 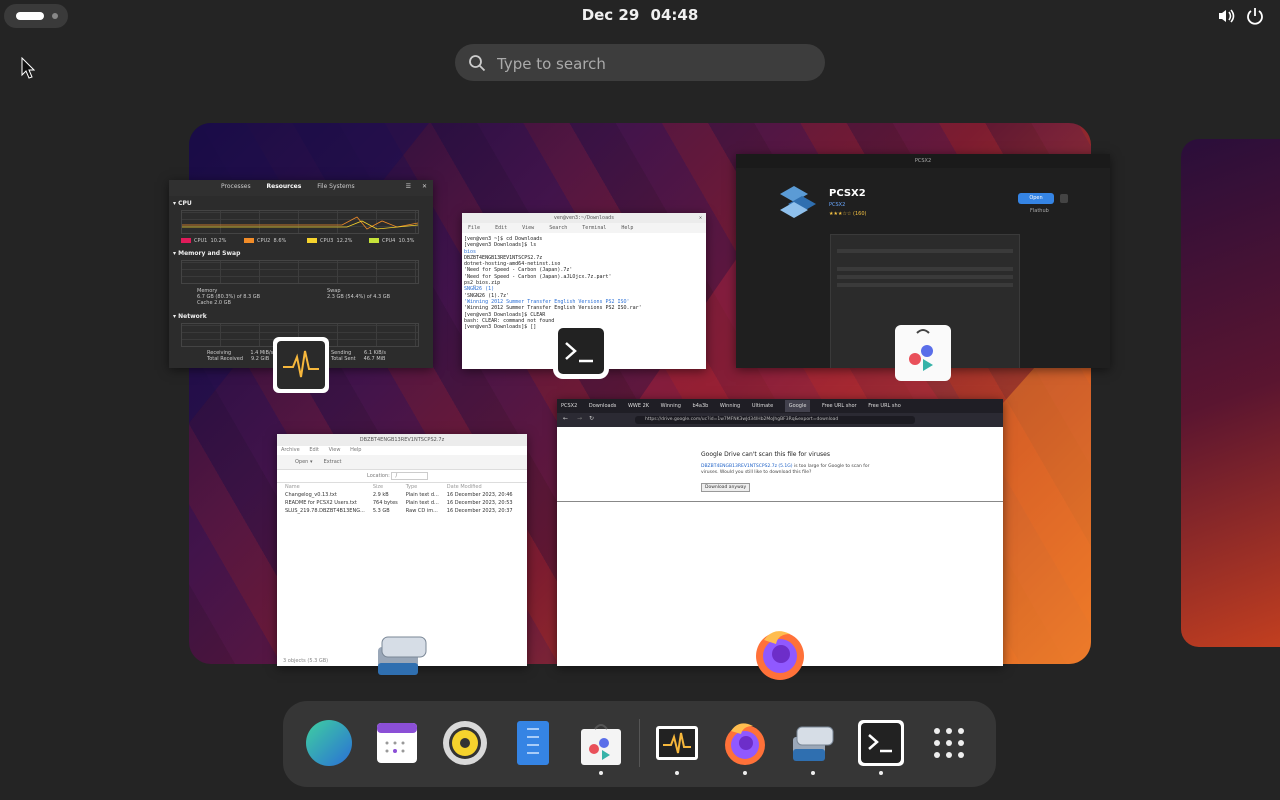 What do you see at coordinates (1227, 17) in the screenshot?
I see `volume-icon` at bounding box center [1227, 17].